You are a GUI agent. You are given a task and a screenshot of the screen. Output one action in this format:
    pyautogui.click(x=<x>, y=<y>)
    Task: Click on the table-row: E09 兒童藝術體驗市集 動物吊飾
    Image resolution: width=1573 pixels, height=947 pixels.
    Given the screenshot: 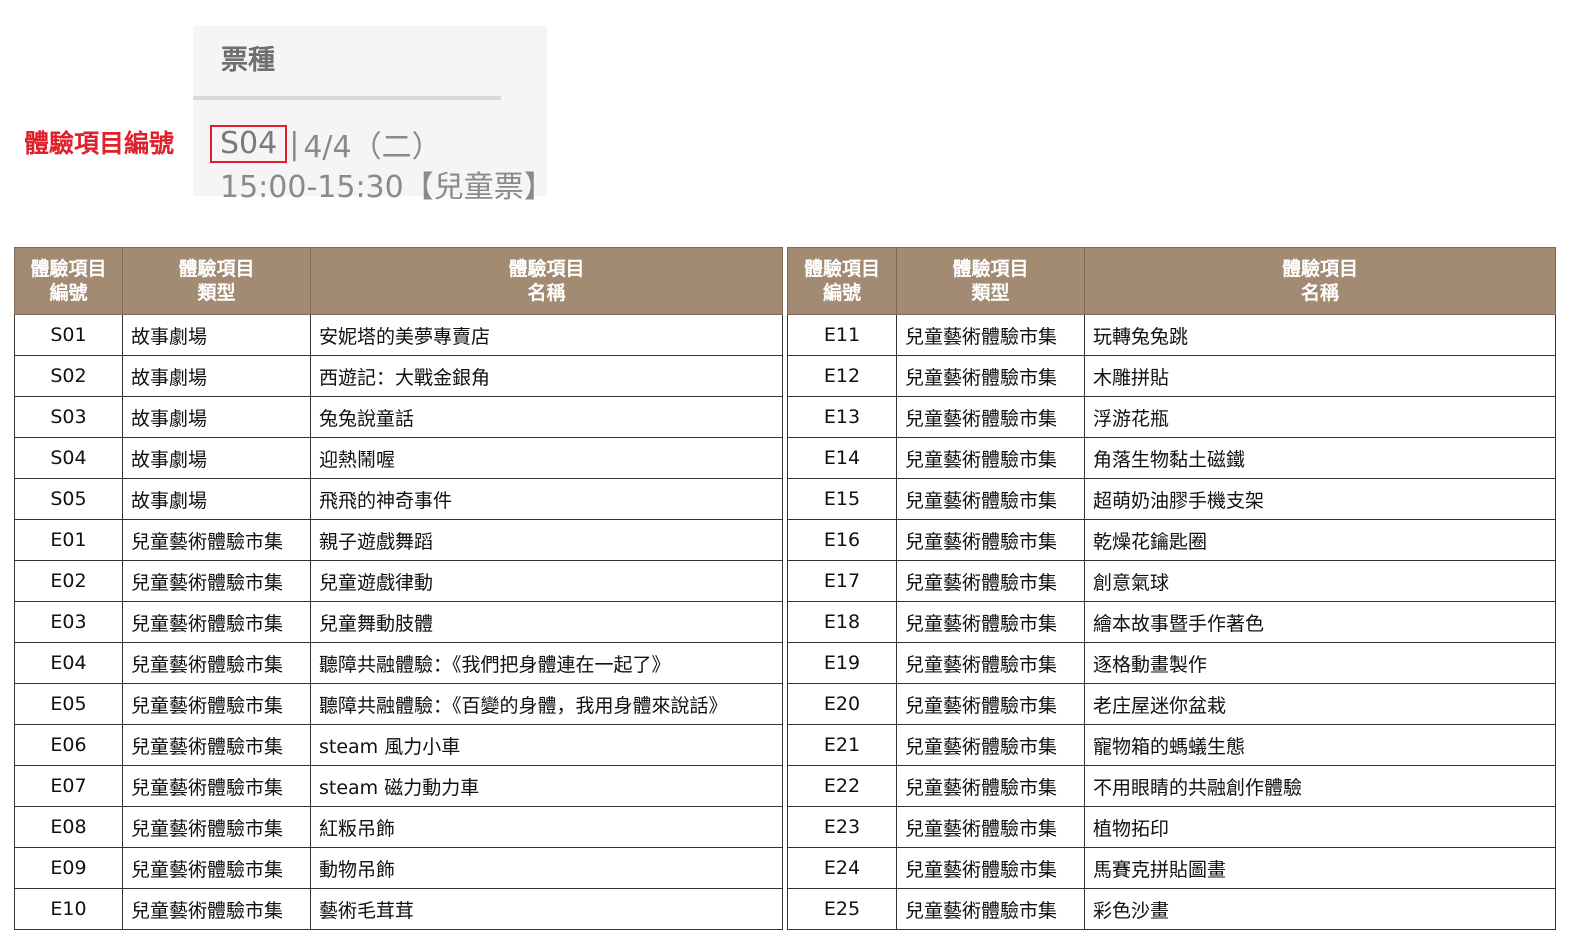 What is the action you would take?
    pyautogui.click(x=398, y=868)
    